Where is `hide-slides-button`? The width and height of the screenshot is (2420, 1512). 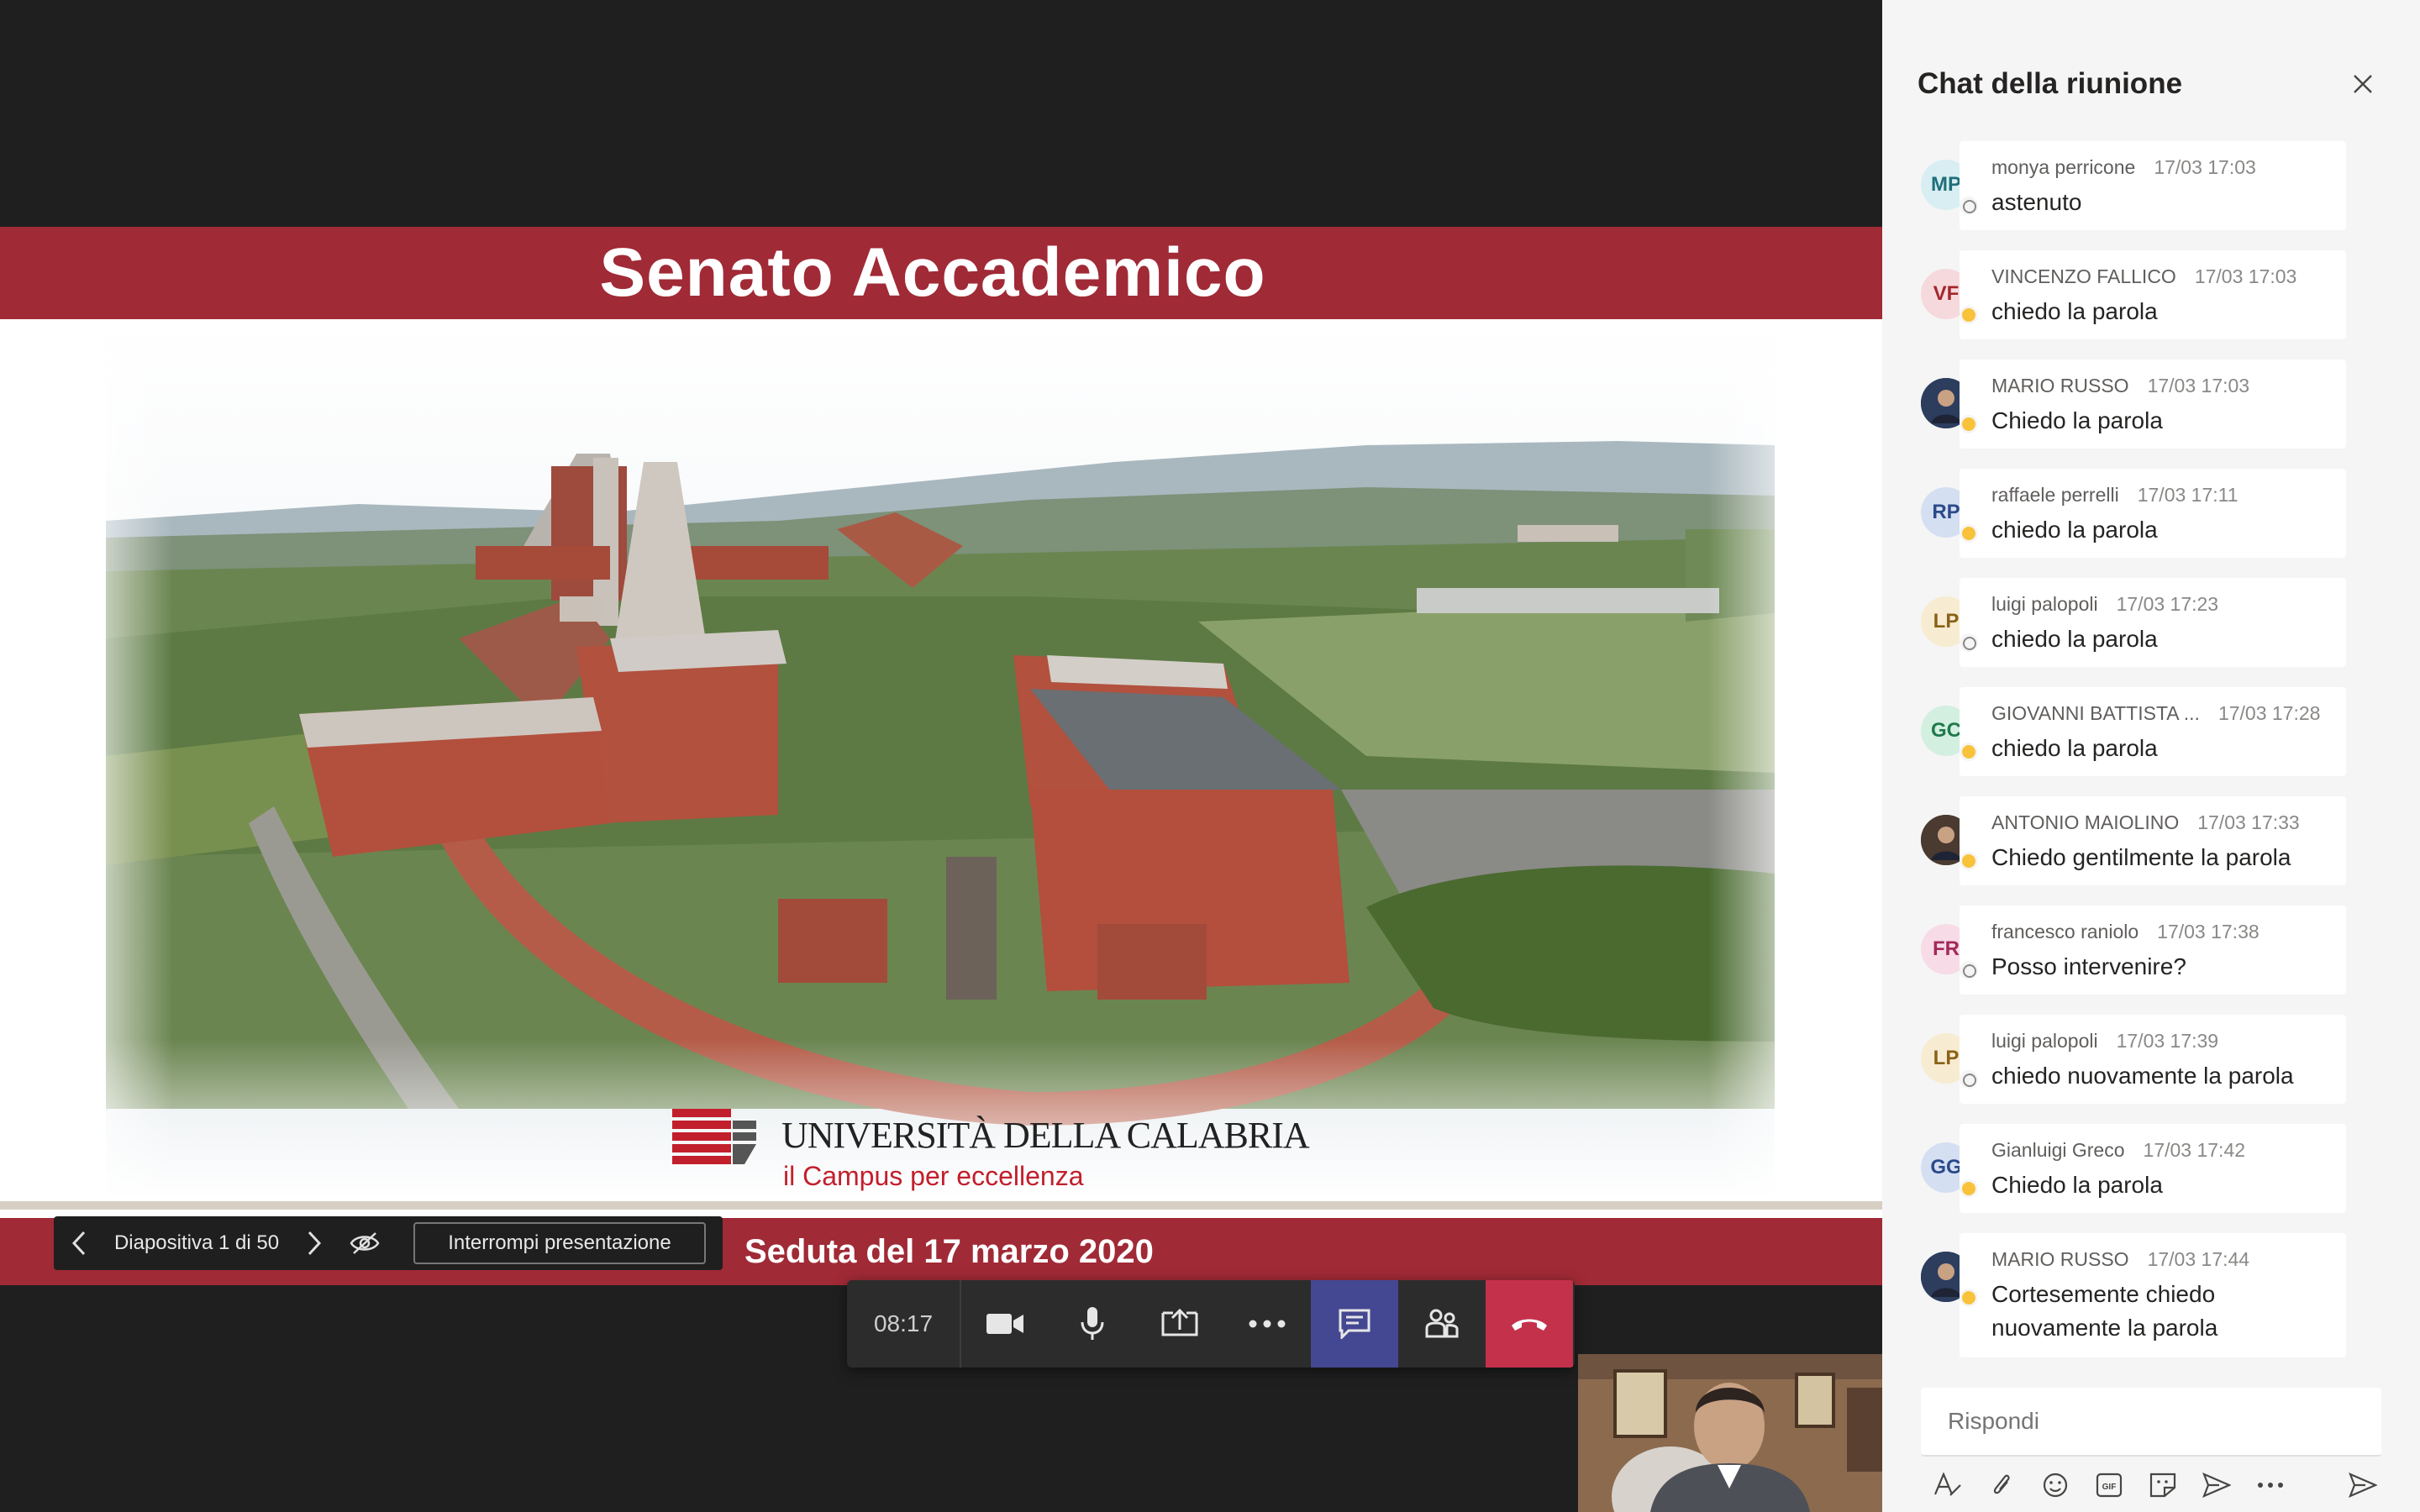 hide-slides-button is located at coordinates (364, 1243).